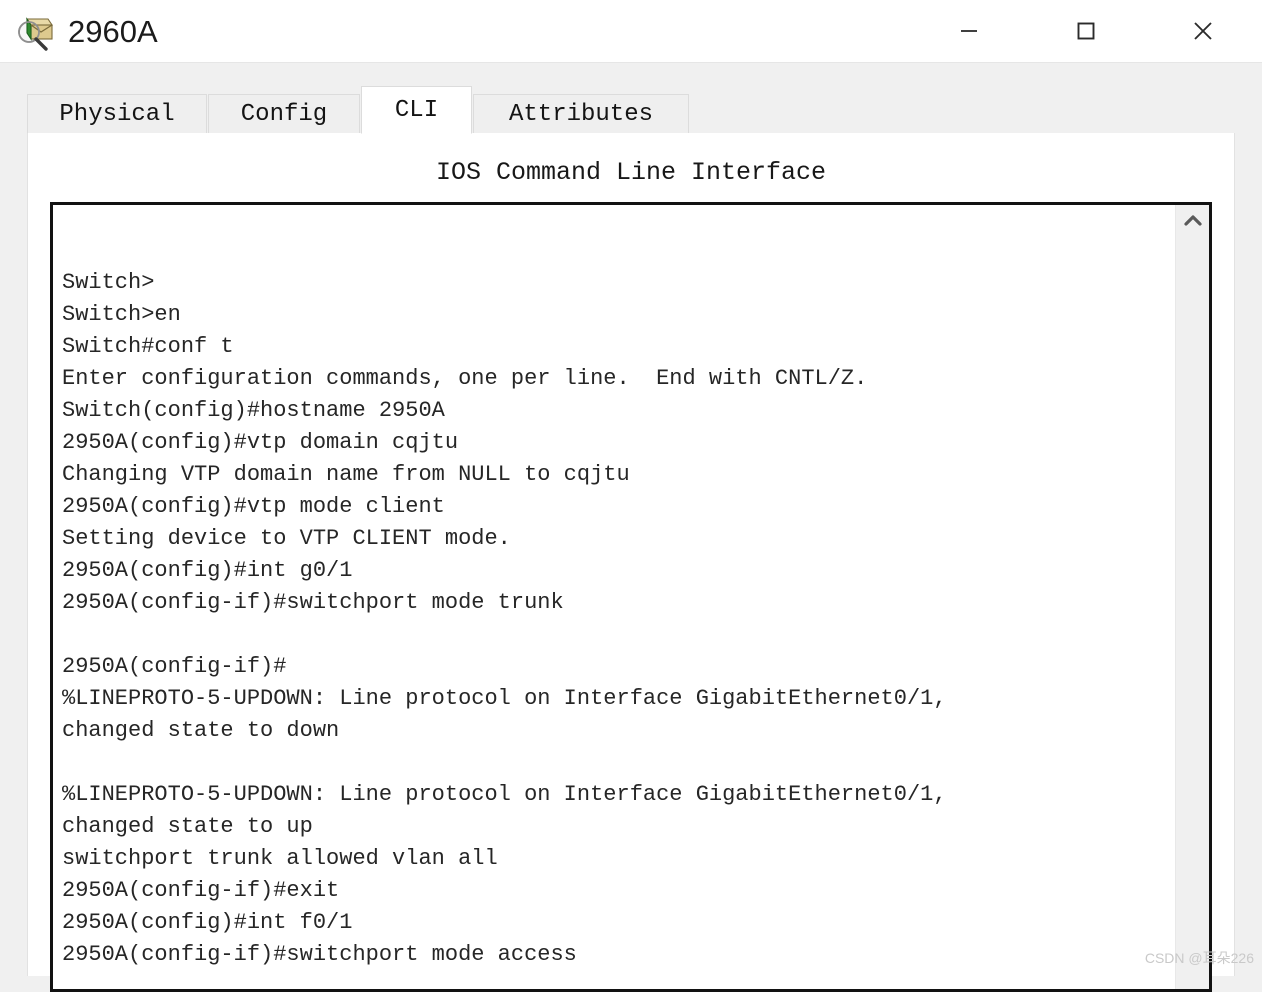 This screenshot has width=1262, height=992. I want to click on close-icon, so click(1203, 31).